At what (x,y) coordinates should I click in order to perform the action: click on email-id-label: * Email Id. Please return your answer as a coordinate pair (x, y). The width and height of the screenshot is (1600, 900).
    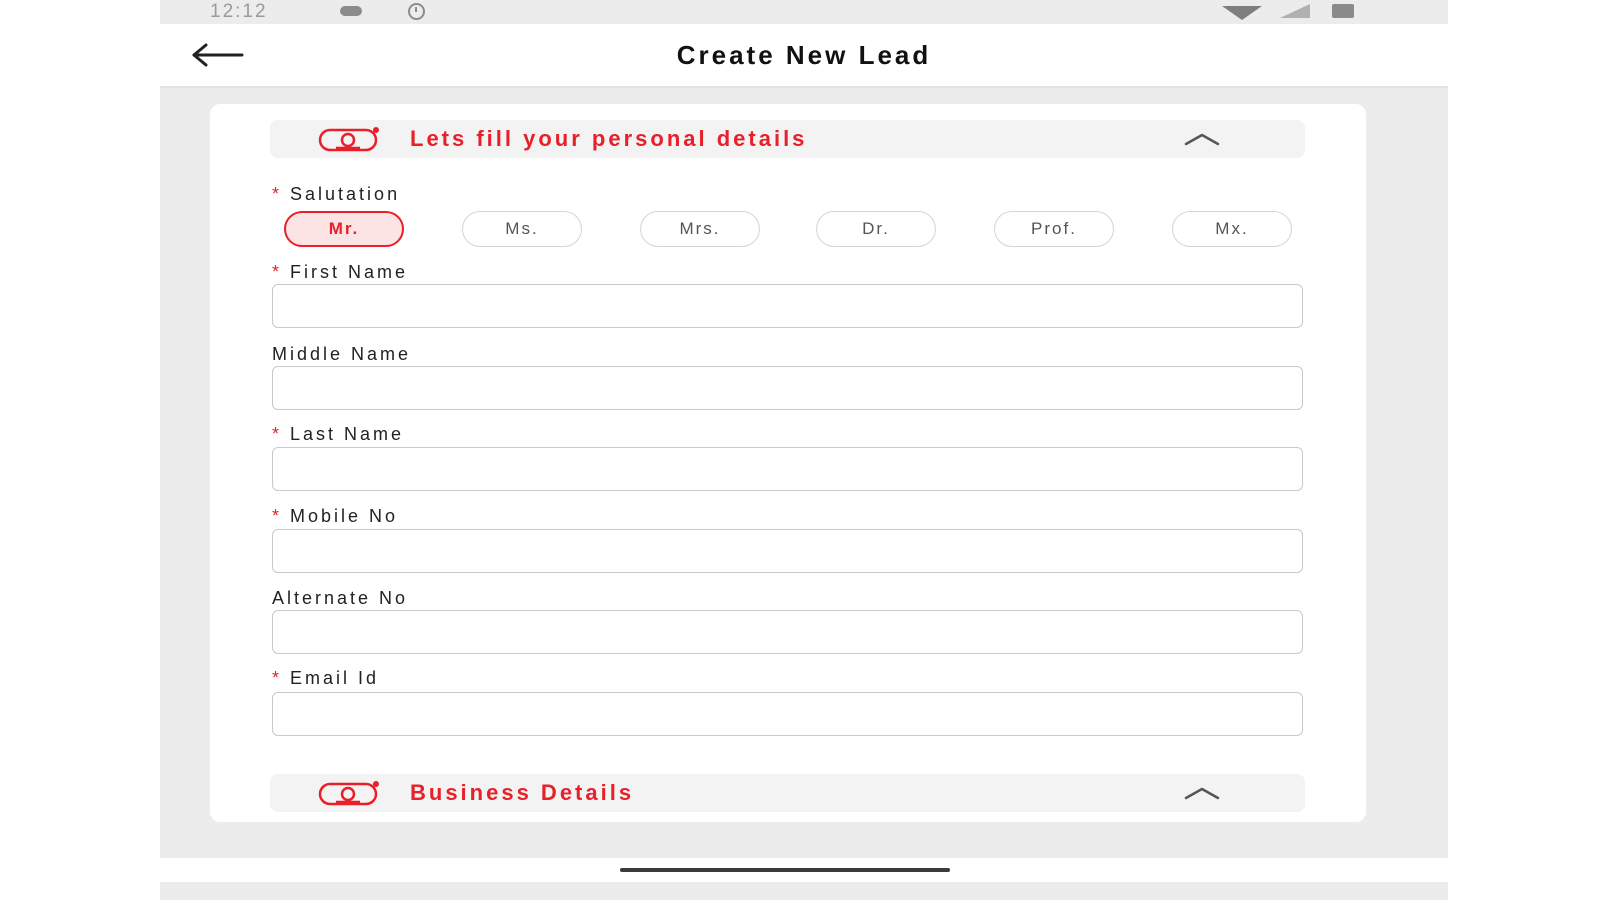
    Looking at the image, I should click on (325, 678).